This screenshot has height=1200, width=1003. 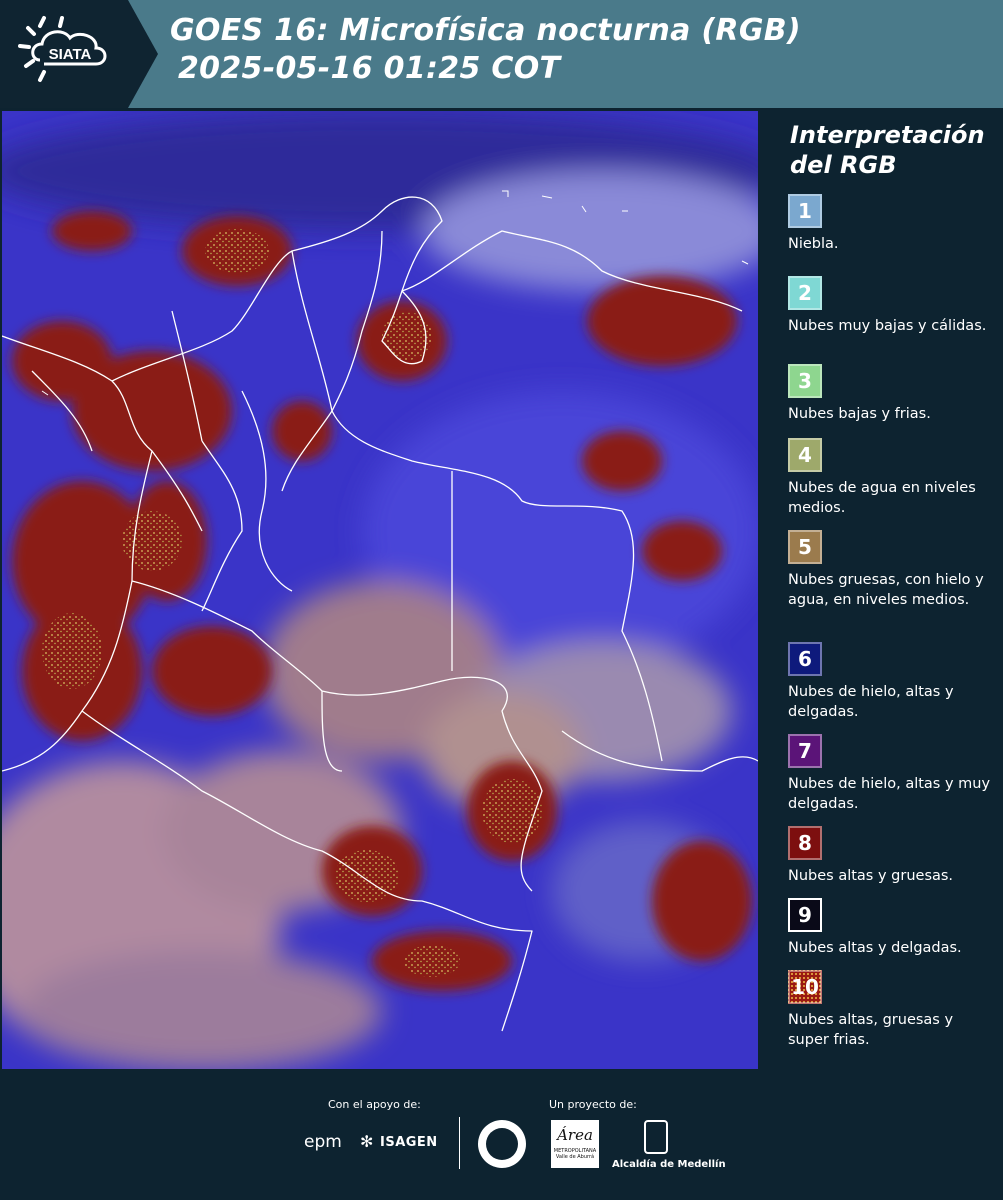 What do you see at coordinates (805, 915) in the screenshot?
I see `legend-swatch-9: 9` at bounding box center [805, 915].